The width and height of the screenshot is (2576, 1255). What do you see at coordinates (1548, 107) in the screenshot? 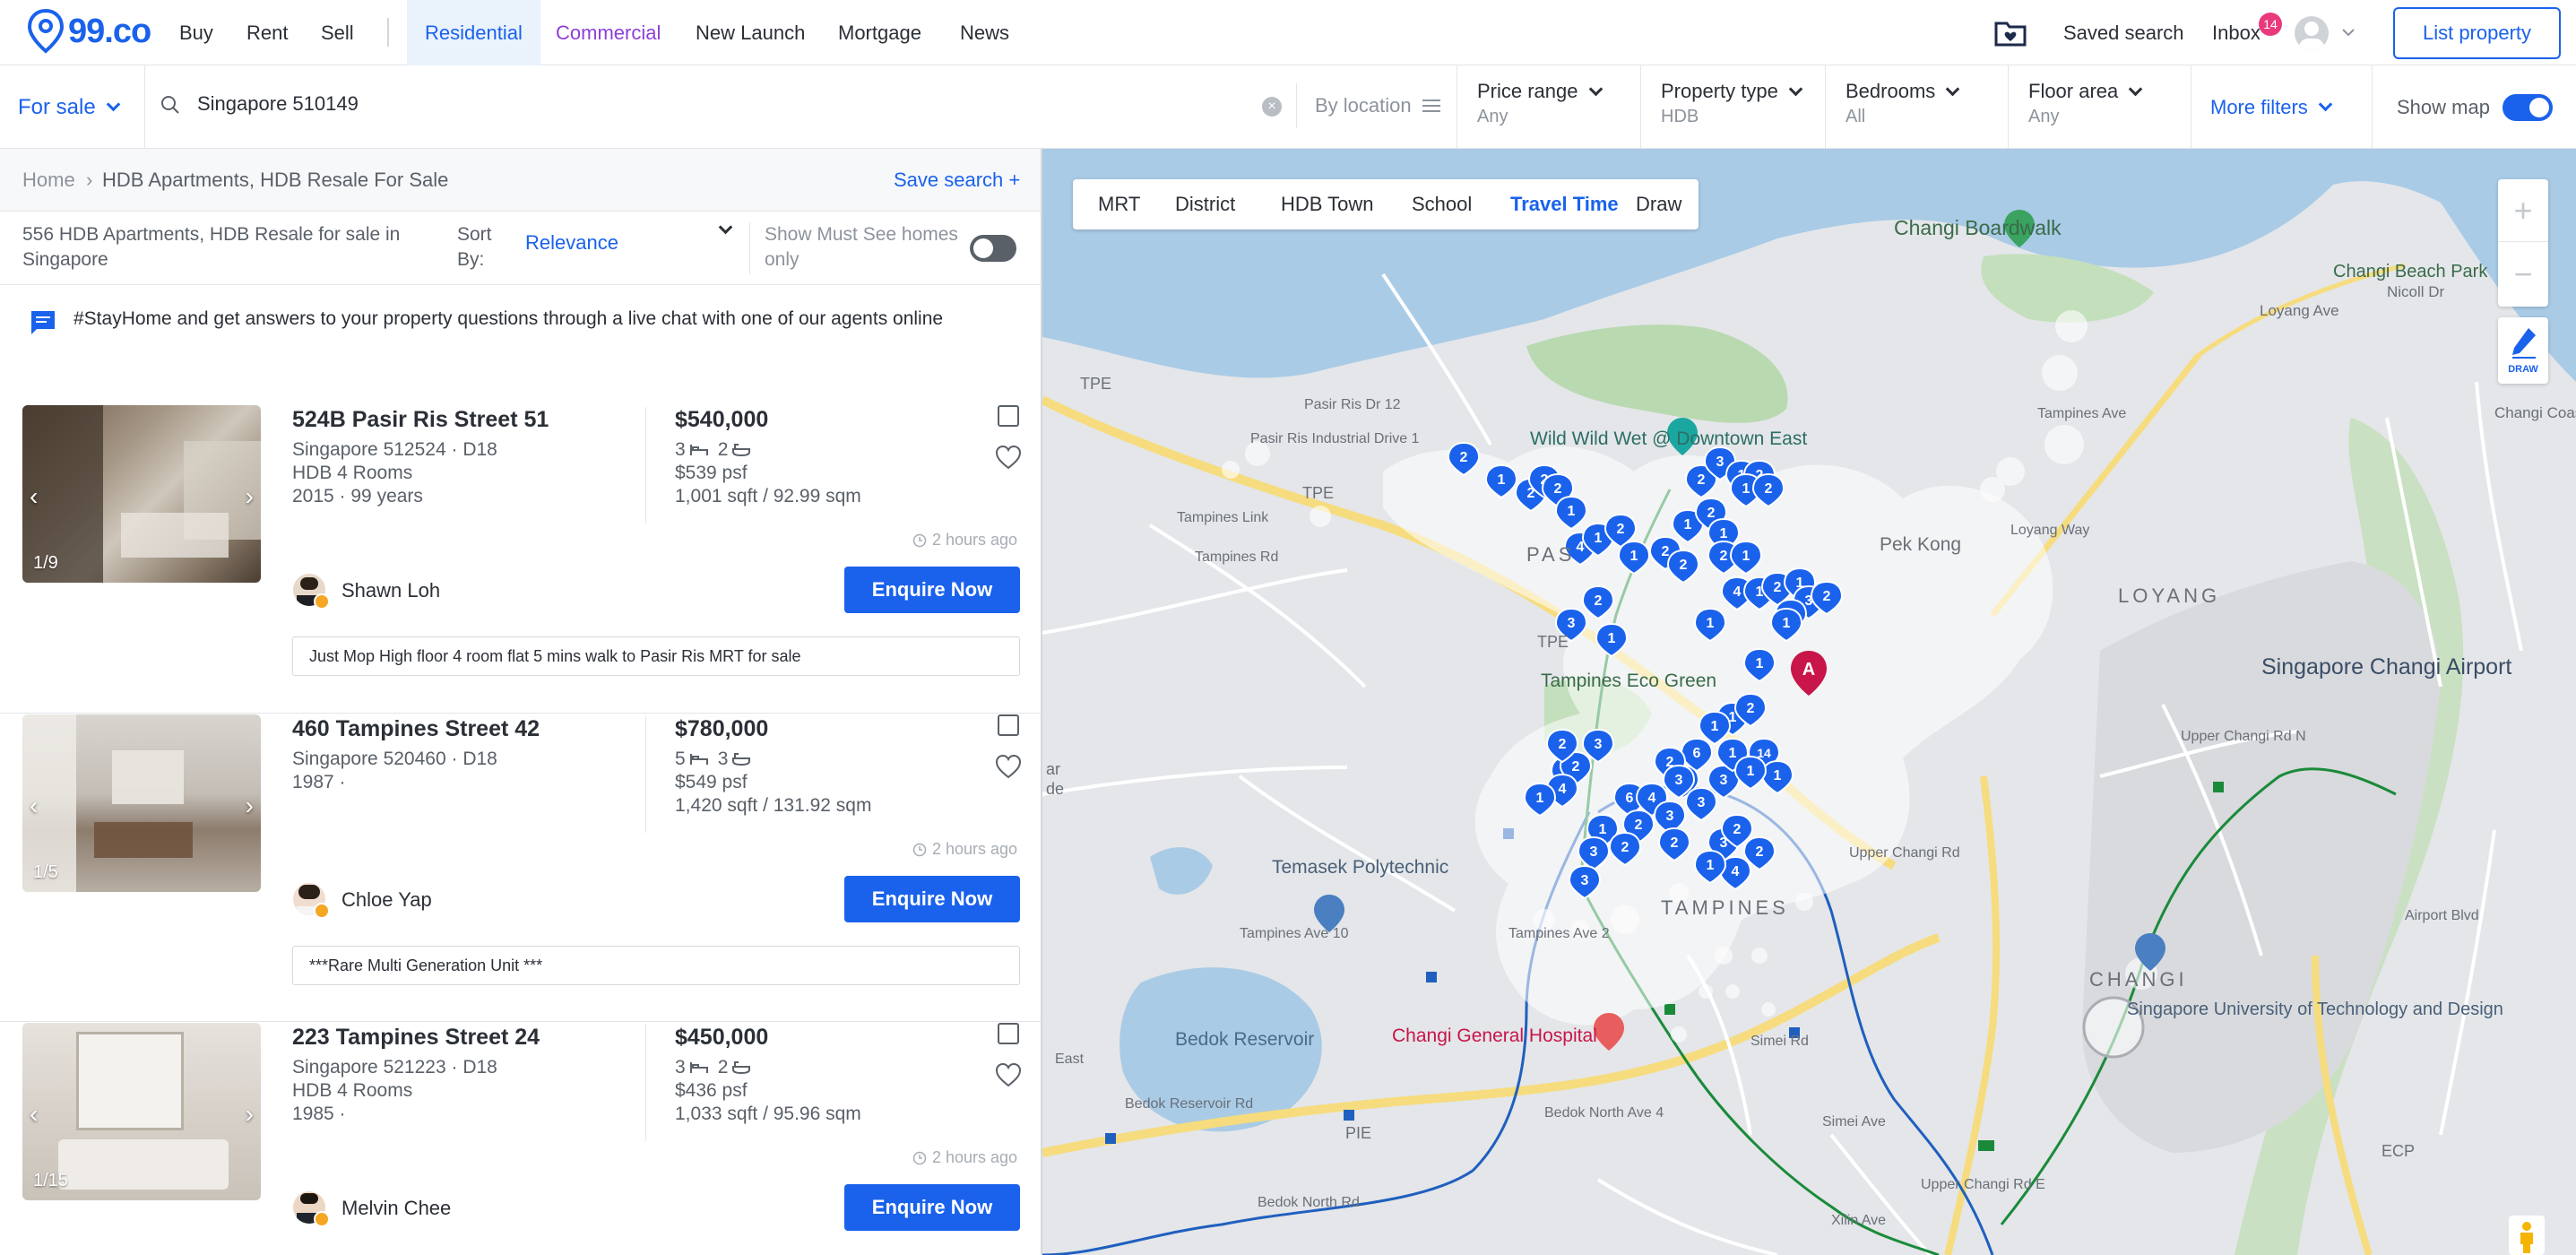
I see `price-range-filter: Price range Any` at bounding box center [1548, 107].